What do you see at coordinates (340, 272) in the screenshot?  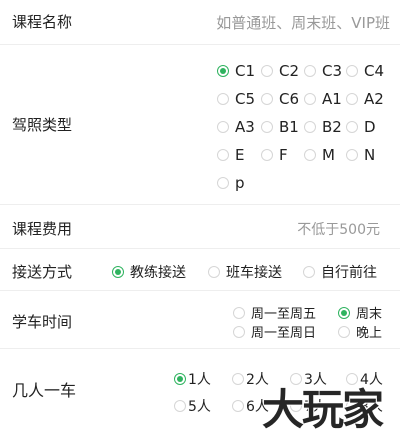 I see `pickup-option: 自行前往` at bounding box center [340, 272].